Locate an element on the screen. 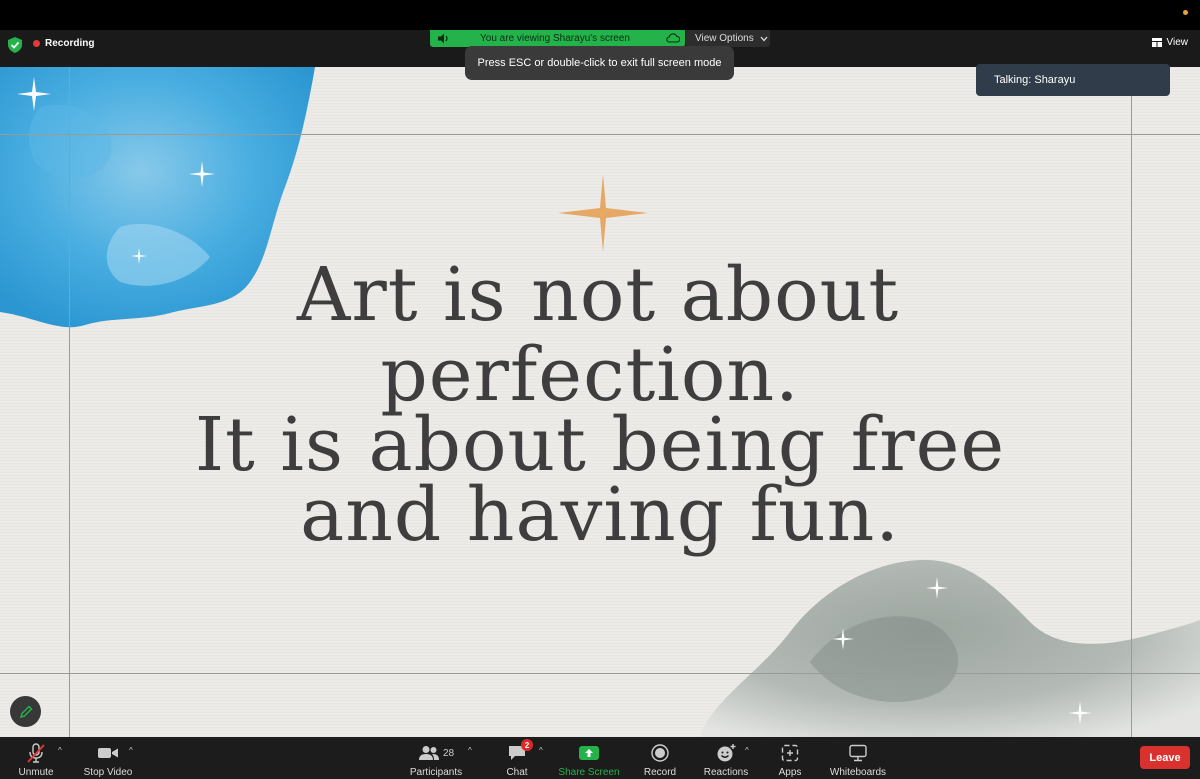 The image size is (1200, 779). gold-star-icon is located at coordinates (603, 213).